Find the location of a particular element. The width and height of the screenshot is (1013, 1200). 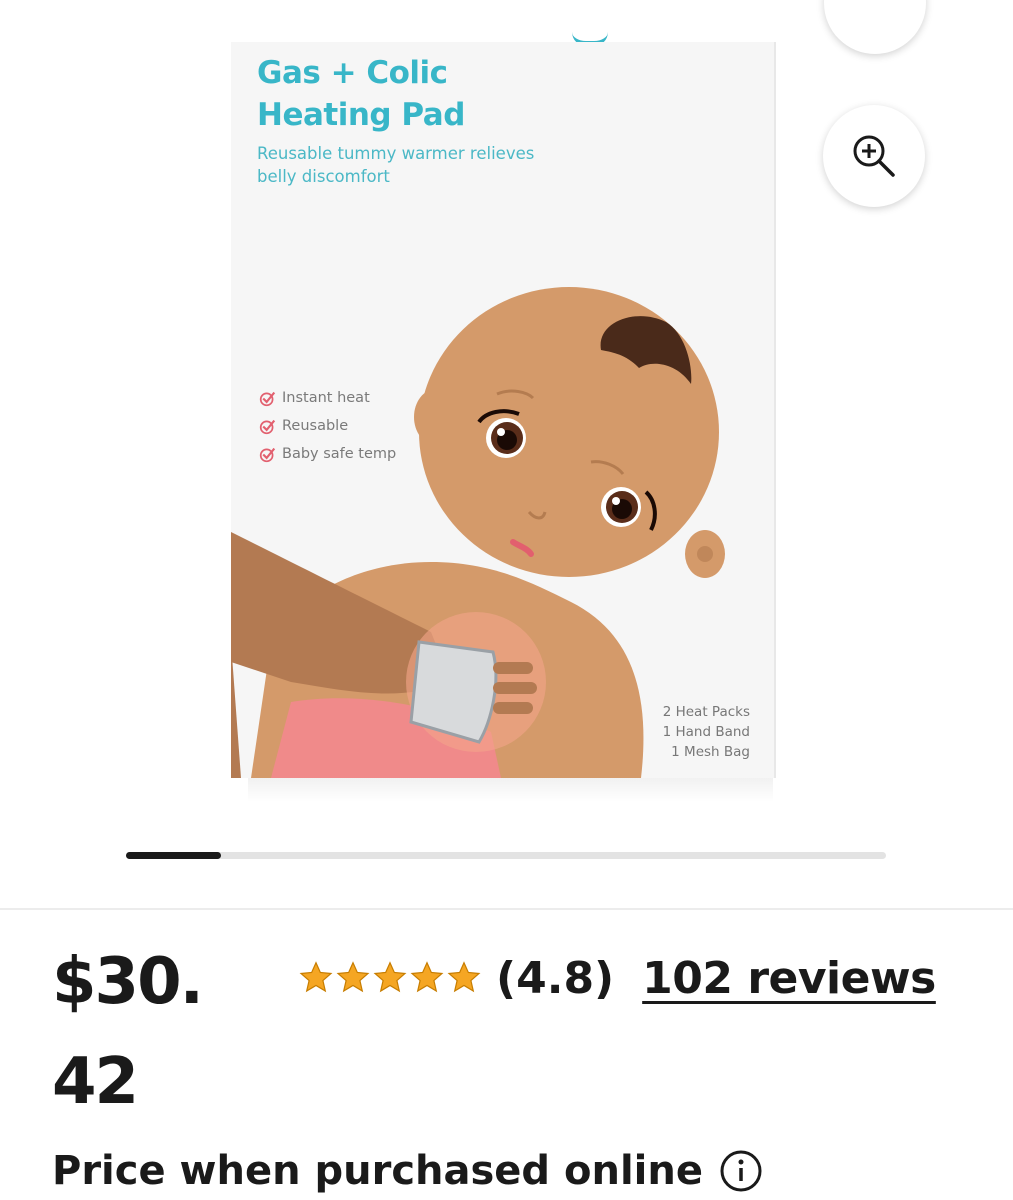

info-icon is located at coordinates (741, 1171).